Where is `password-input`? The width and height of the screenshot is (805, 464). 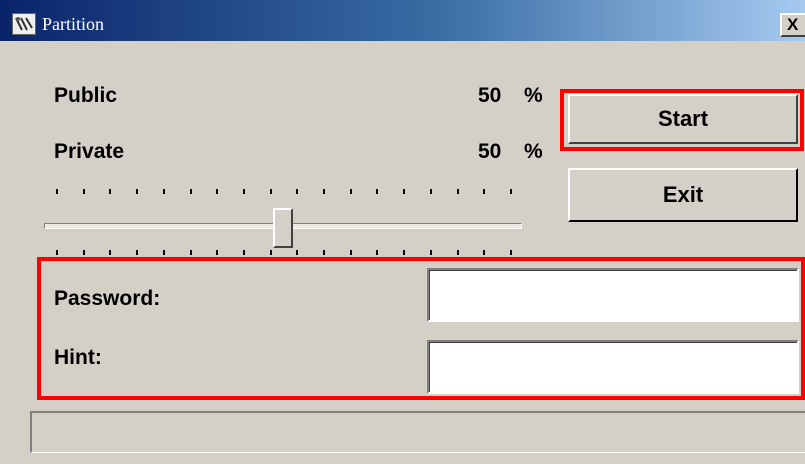 password-input is located at coordinates (613, 295).